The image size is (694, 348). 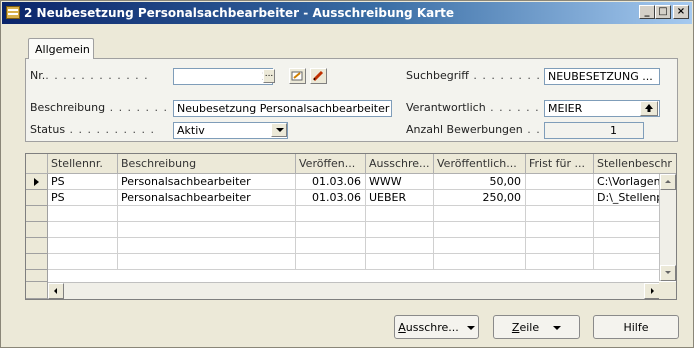 I want to click on scroll-right-icon, so click(x=652, y=291).